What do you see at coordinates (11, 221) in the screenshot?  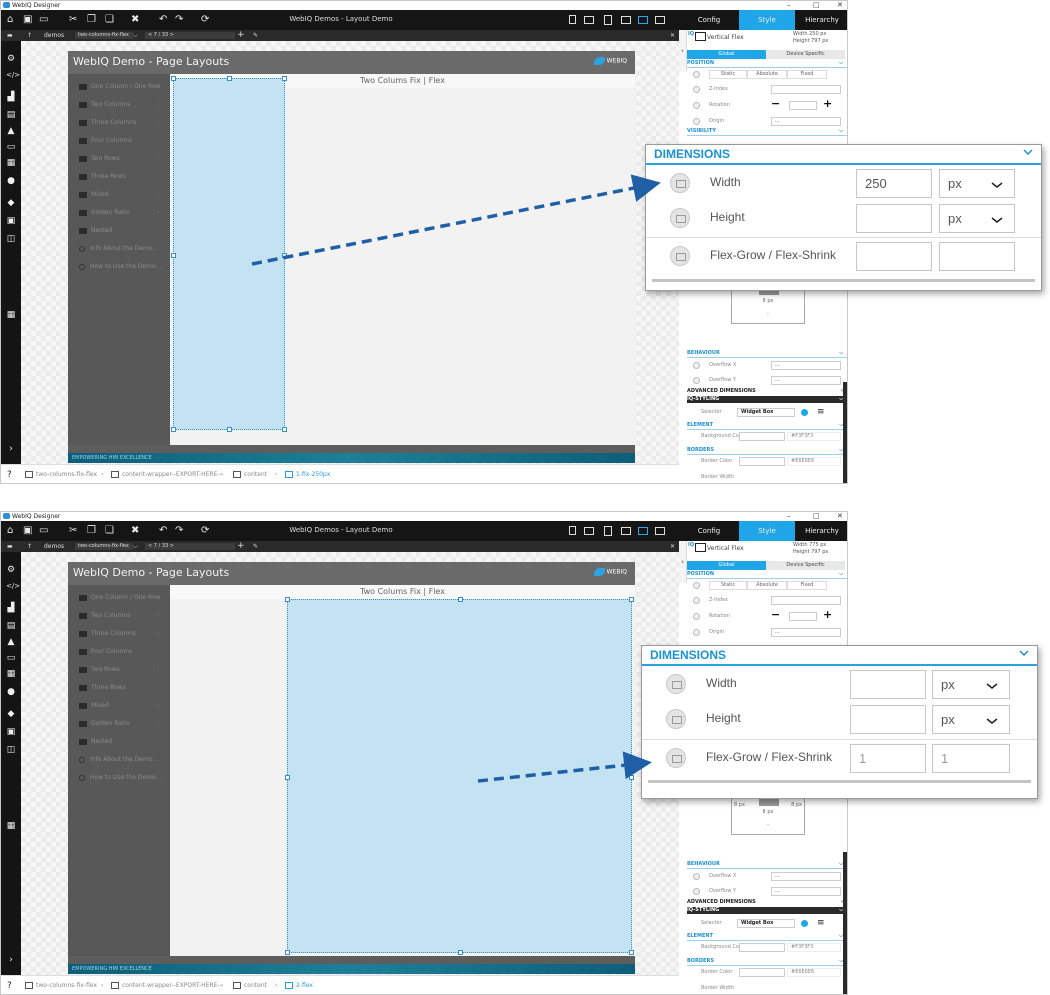 I see `screen-icon: ▣` at bounding box center [11, 221].